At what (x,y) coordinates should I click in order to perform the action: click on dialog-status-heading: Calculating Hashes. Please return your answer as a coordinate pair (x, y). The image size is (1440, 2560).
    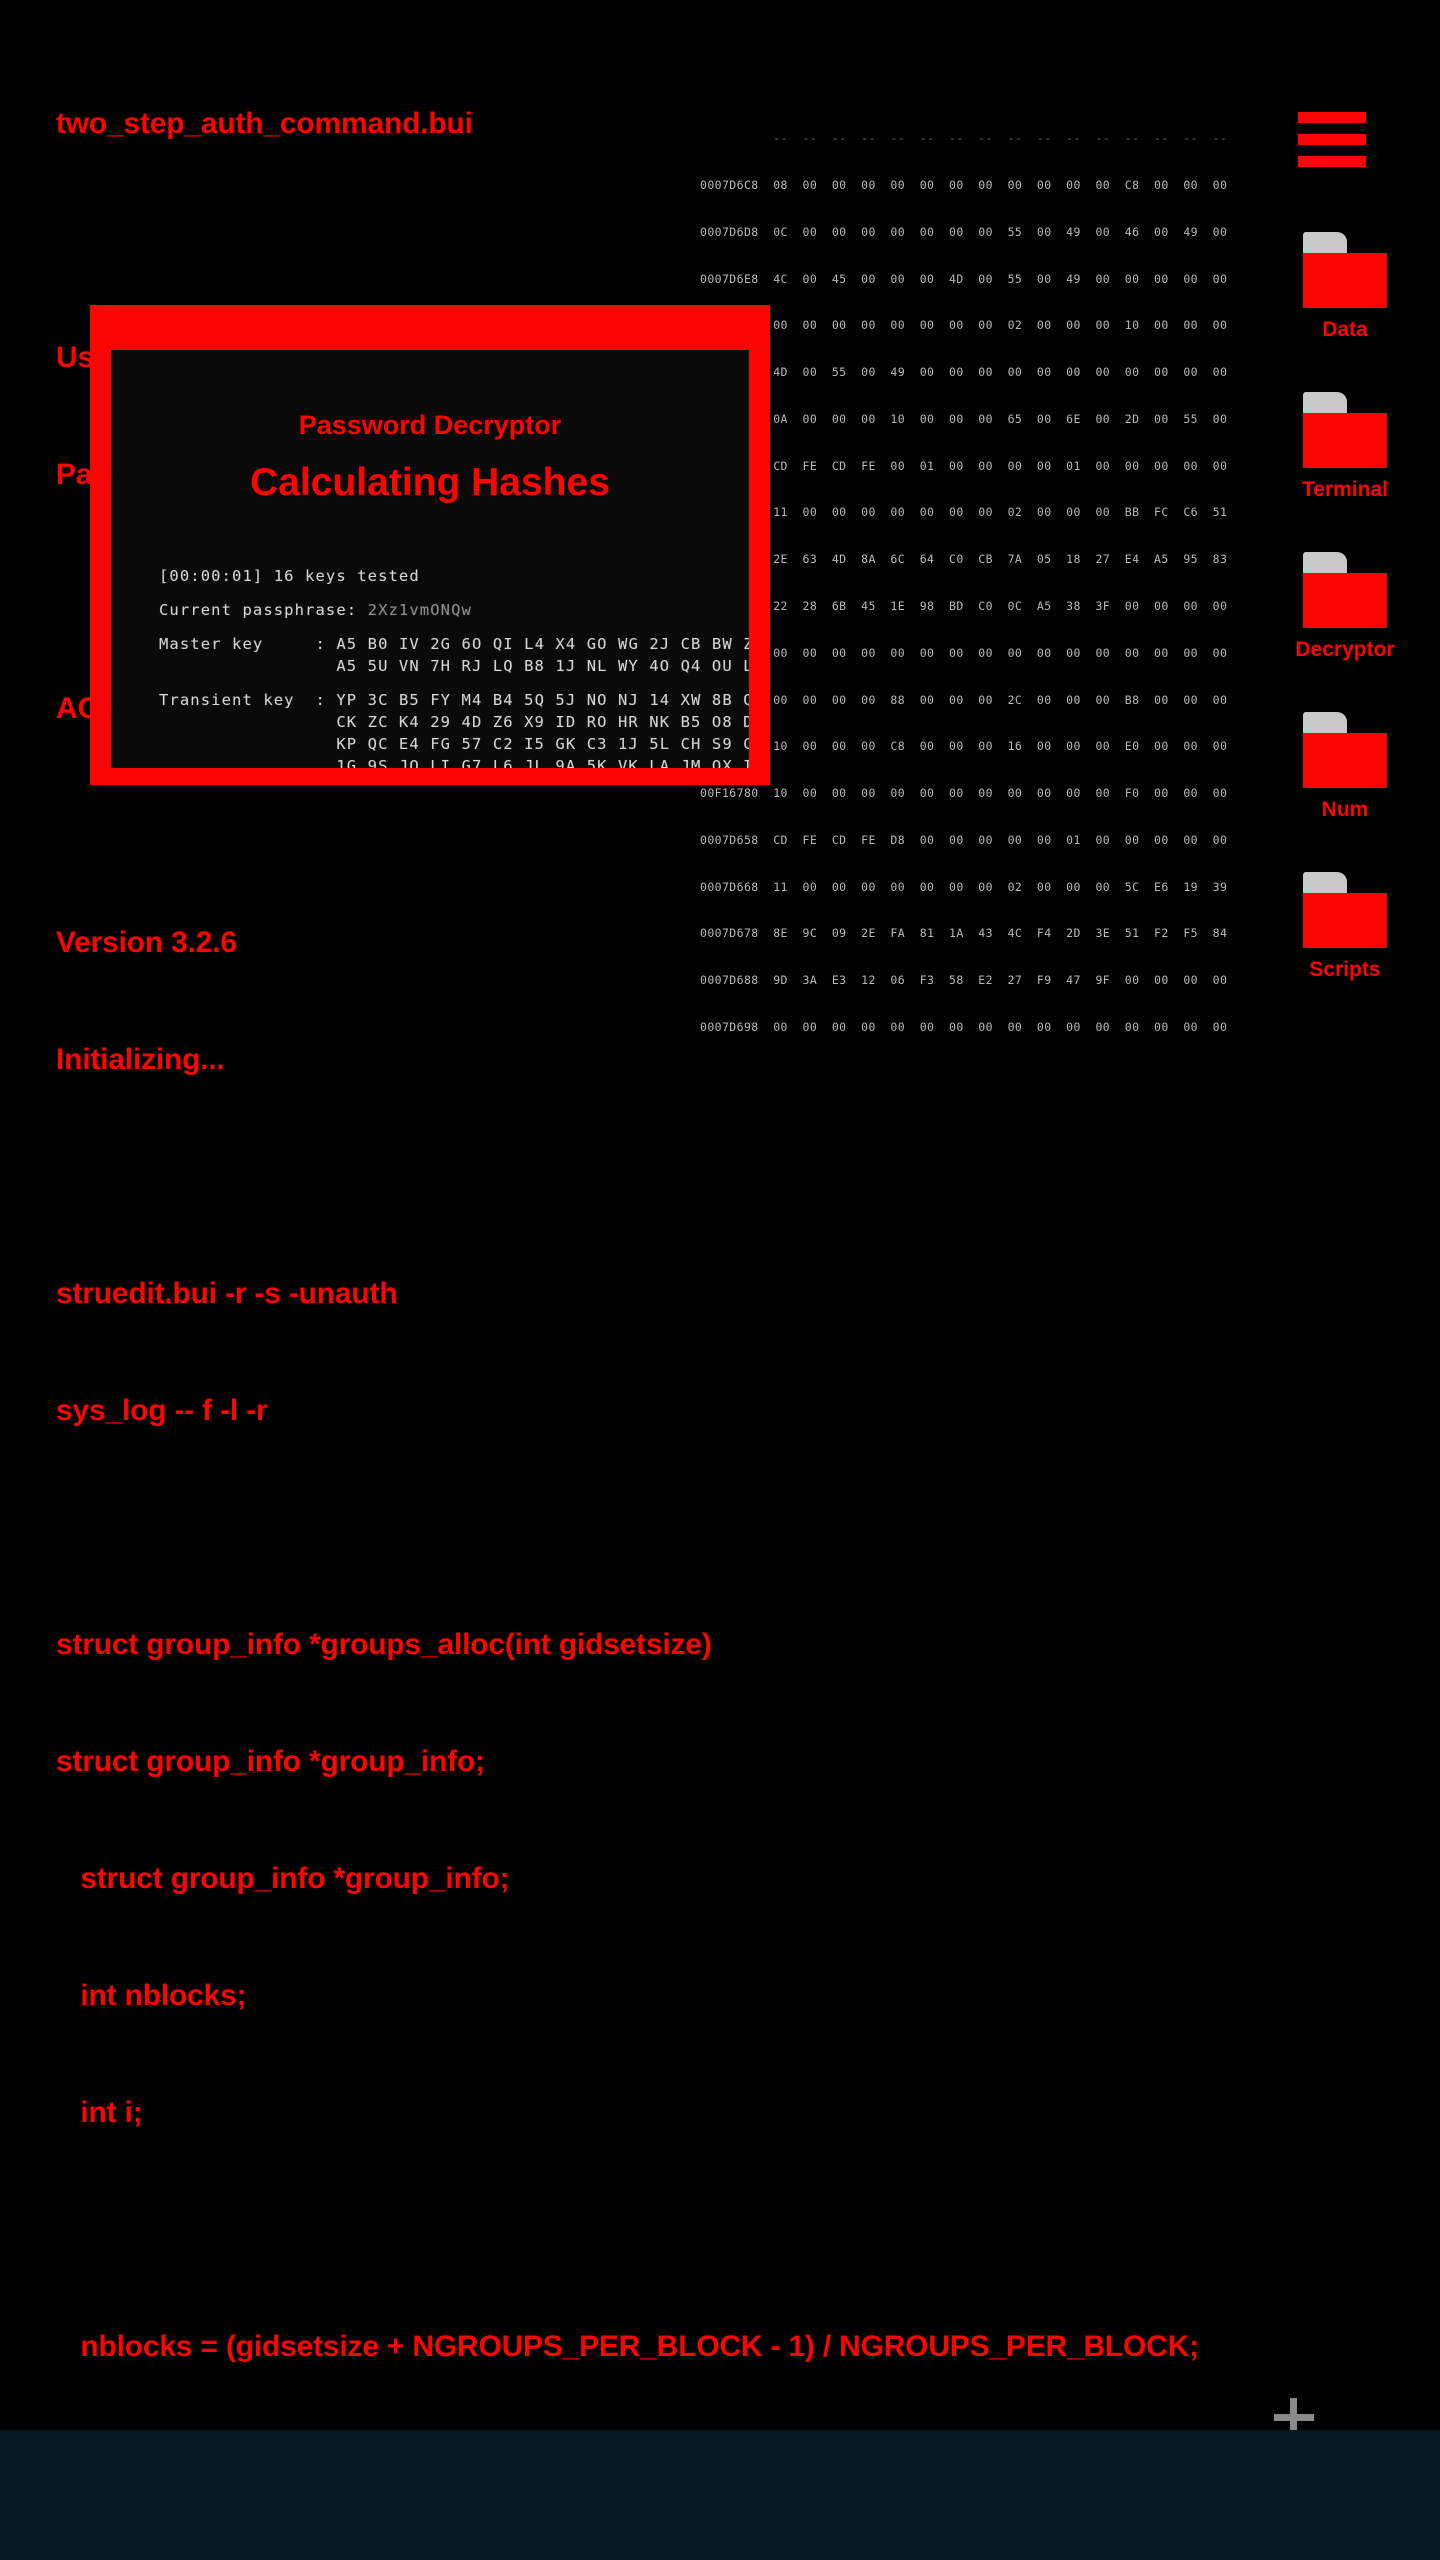
    Looking at the image, I should click on (430, 482).